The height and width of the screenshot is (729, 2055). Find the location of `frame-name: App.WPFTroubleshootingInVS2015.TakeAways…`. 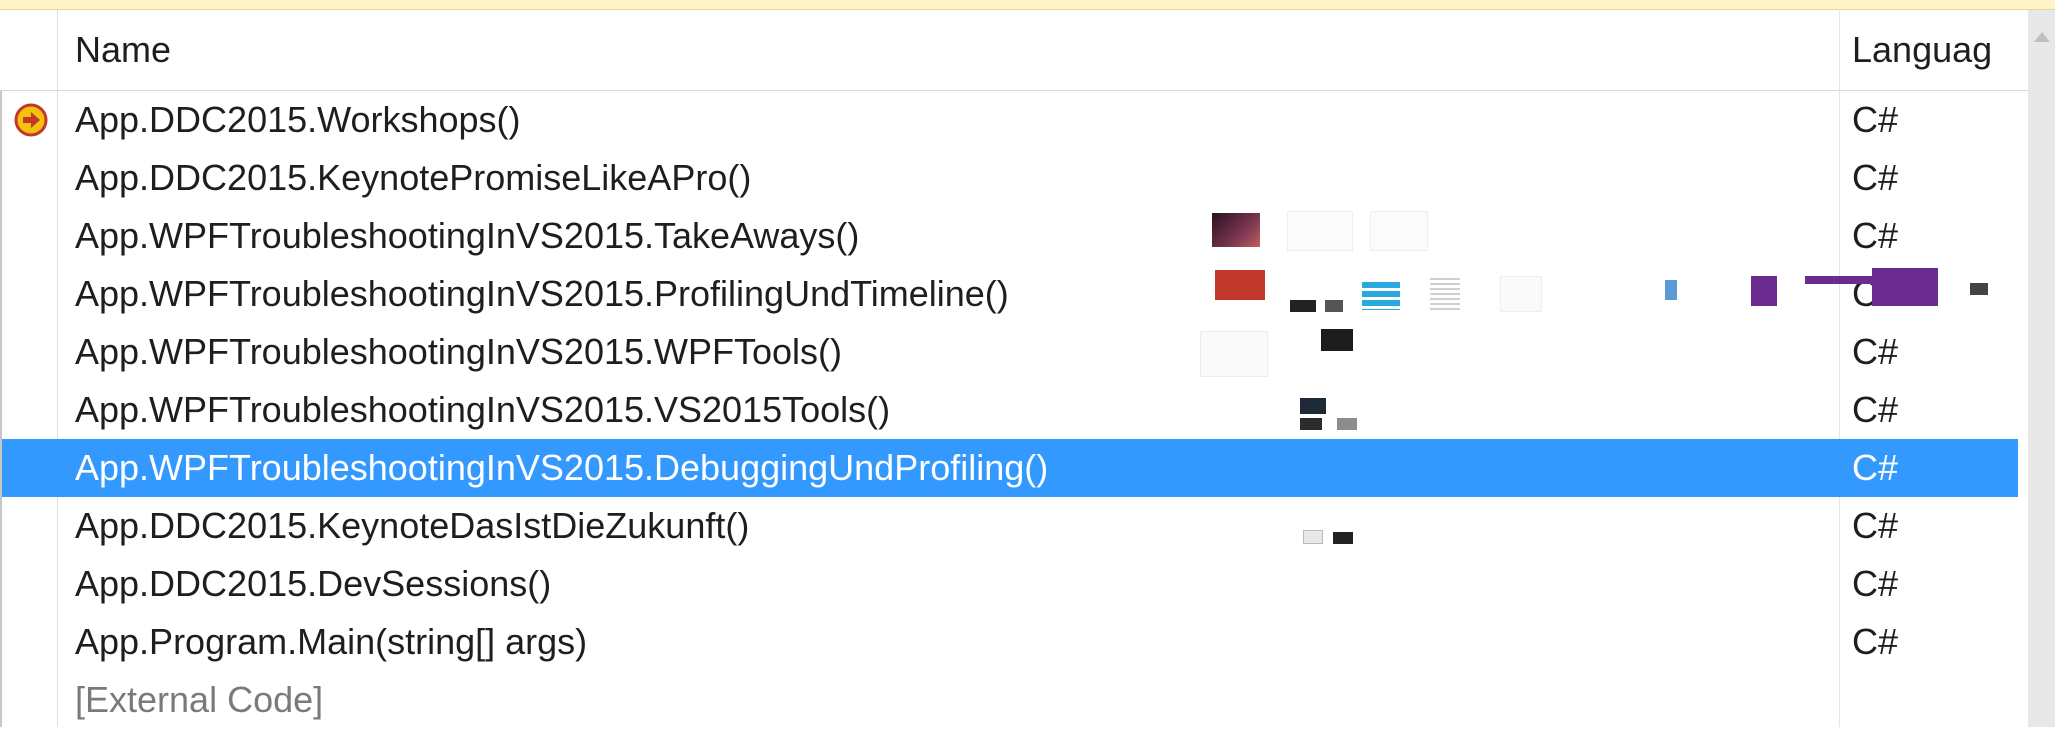

frame-name: App.WPFTroubleshootingInVS2015.TakeAways… is located at coordinates (467, 235).